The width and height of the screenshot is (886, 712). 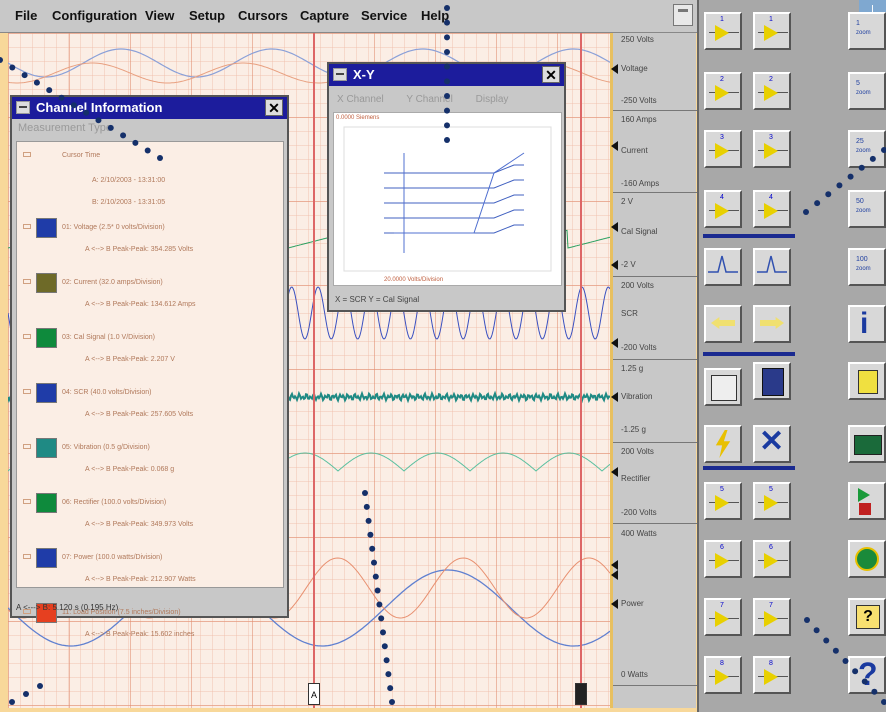 I want to click on status-readout: A <---> B: 5.120 s (0.195 Hz), so click(x=67, y=607).